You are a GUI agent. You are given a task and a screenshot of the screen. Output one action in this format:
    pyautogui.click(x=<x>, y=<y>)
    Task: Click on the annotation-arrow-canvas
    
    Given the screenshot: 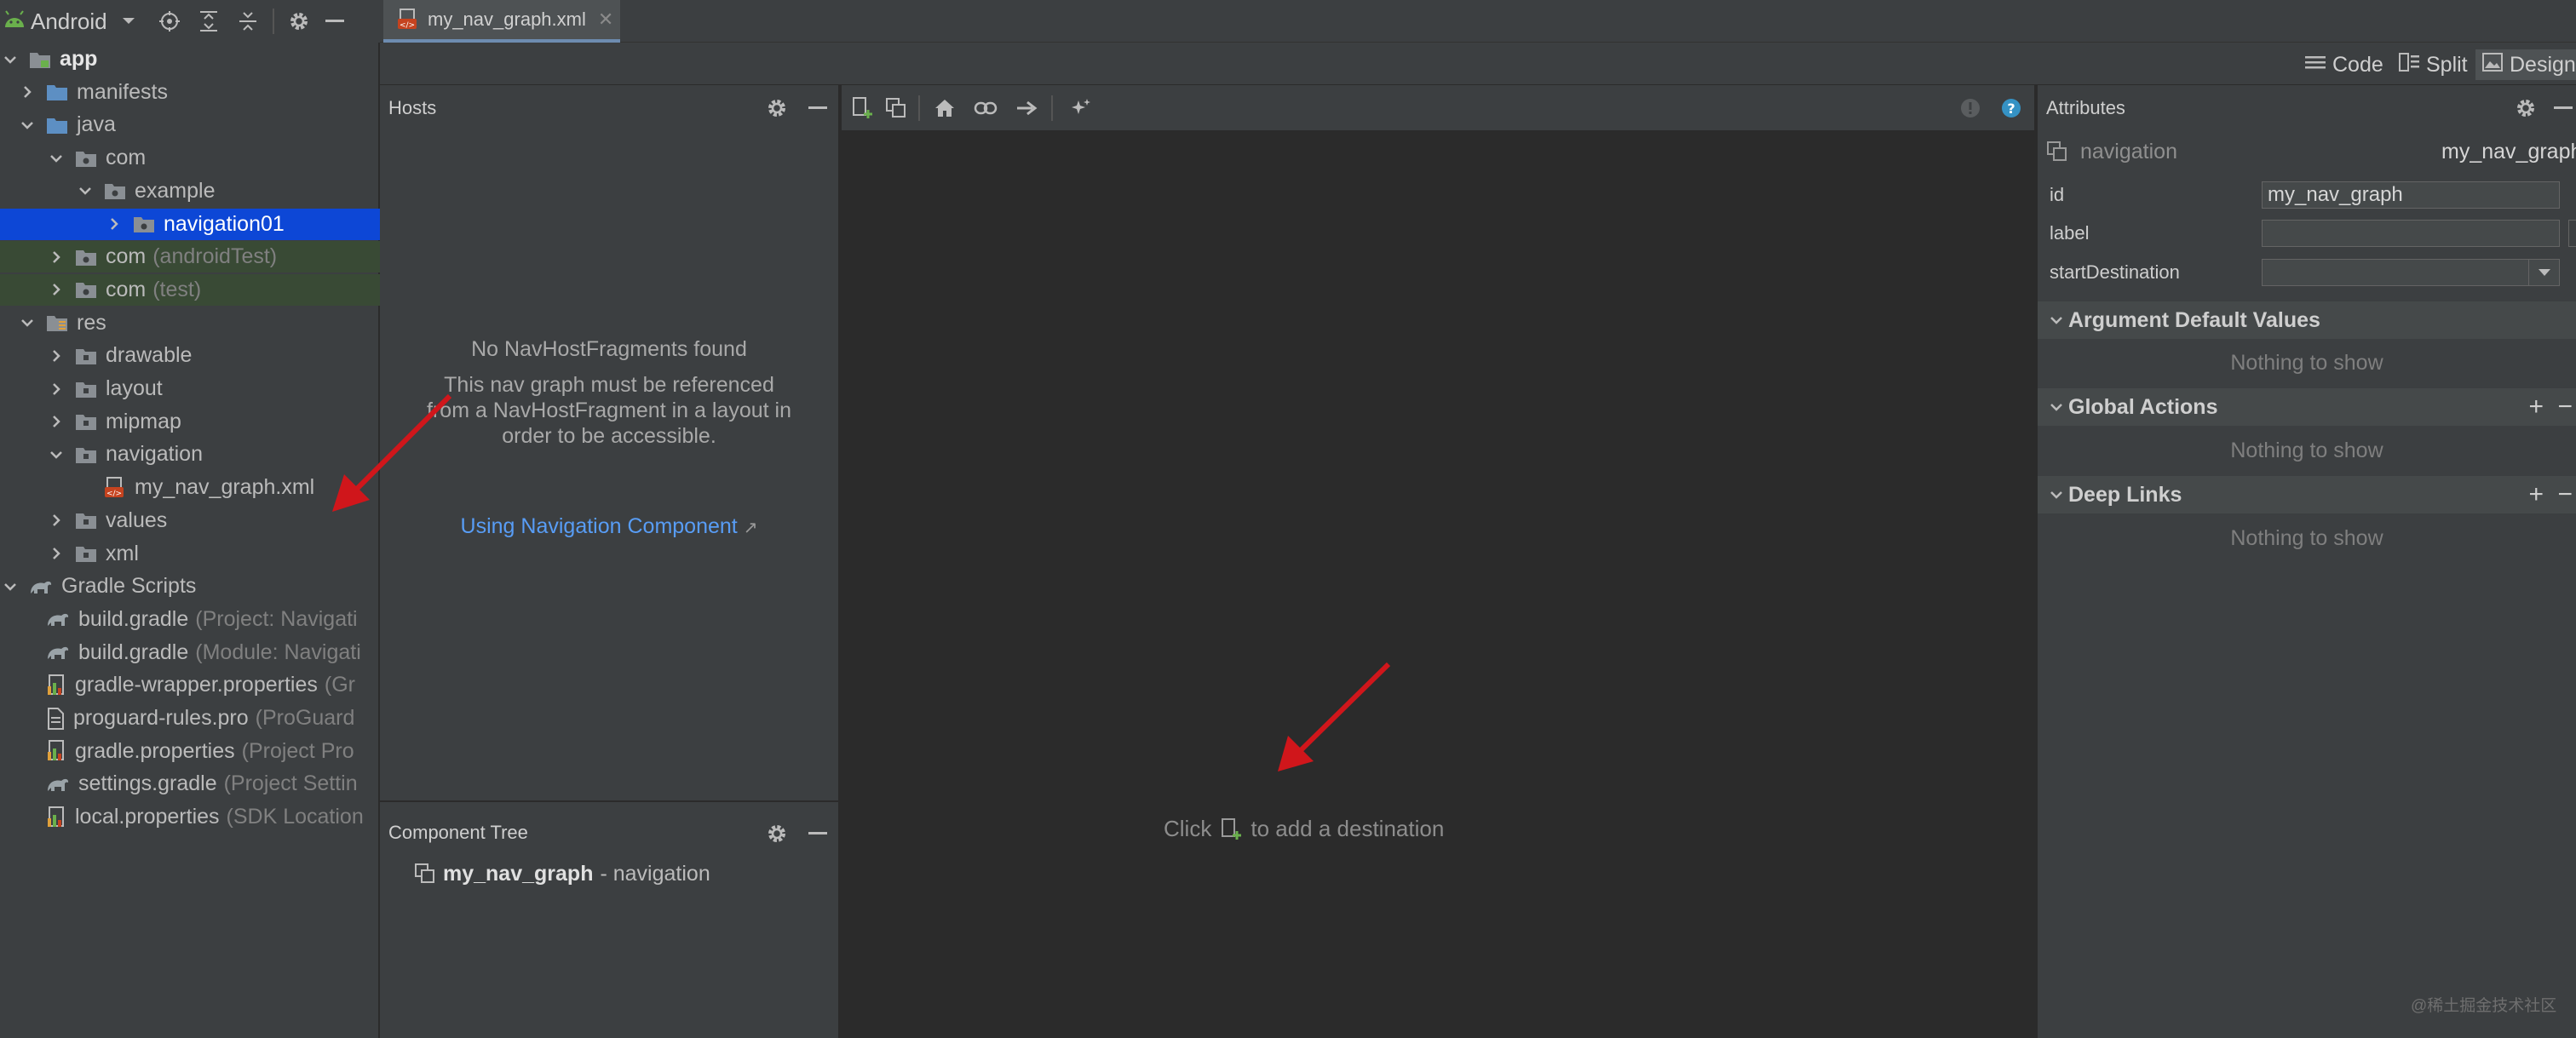 What is the action you would take?
    pyautogui.click(x=1334, y=716)
    